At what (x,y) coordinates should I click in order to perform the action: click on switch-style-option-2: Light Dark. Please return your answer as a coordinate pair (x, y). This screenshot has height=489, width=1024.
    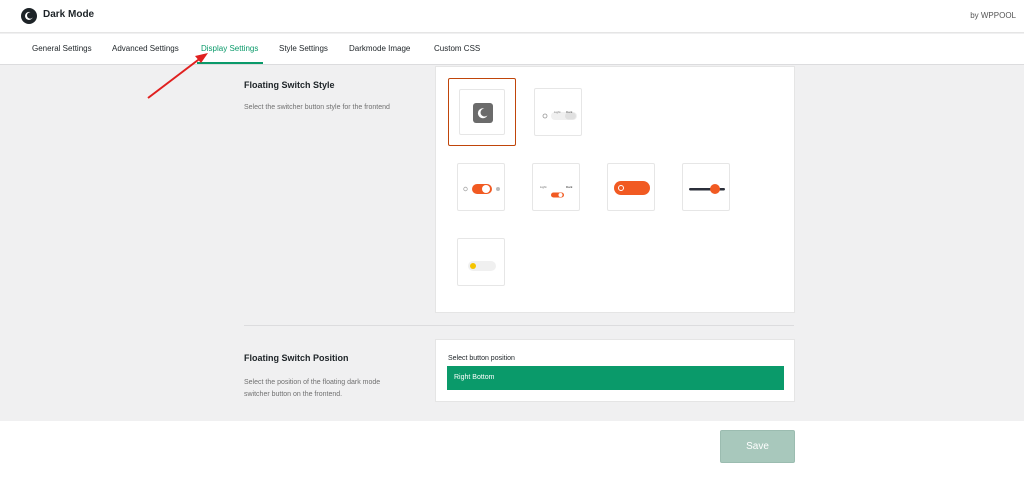
    Looking at the image, I should click on (558, 112).